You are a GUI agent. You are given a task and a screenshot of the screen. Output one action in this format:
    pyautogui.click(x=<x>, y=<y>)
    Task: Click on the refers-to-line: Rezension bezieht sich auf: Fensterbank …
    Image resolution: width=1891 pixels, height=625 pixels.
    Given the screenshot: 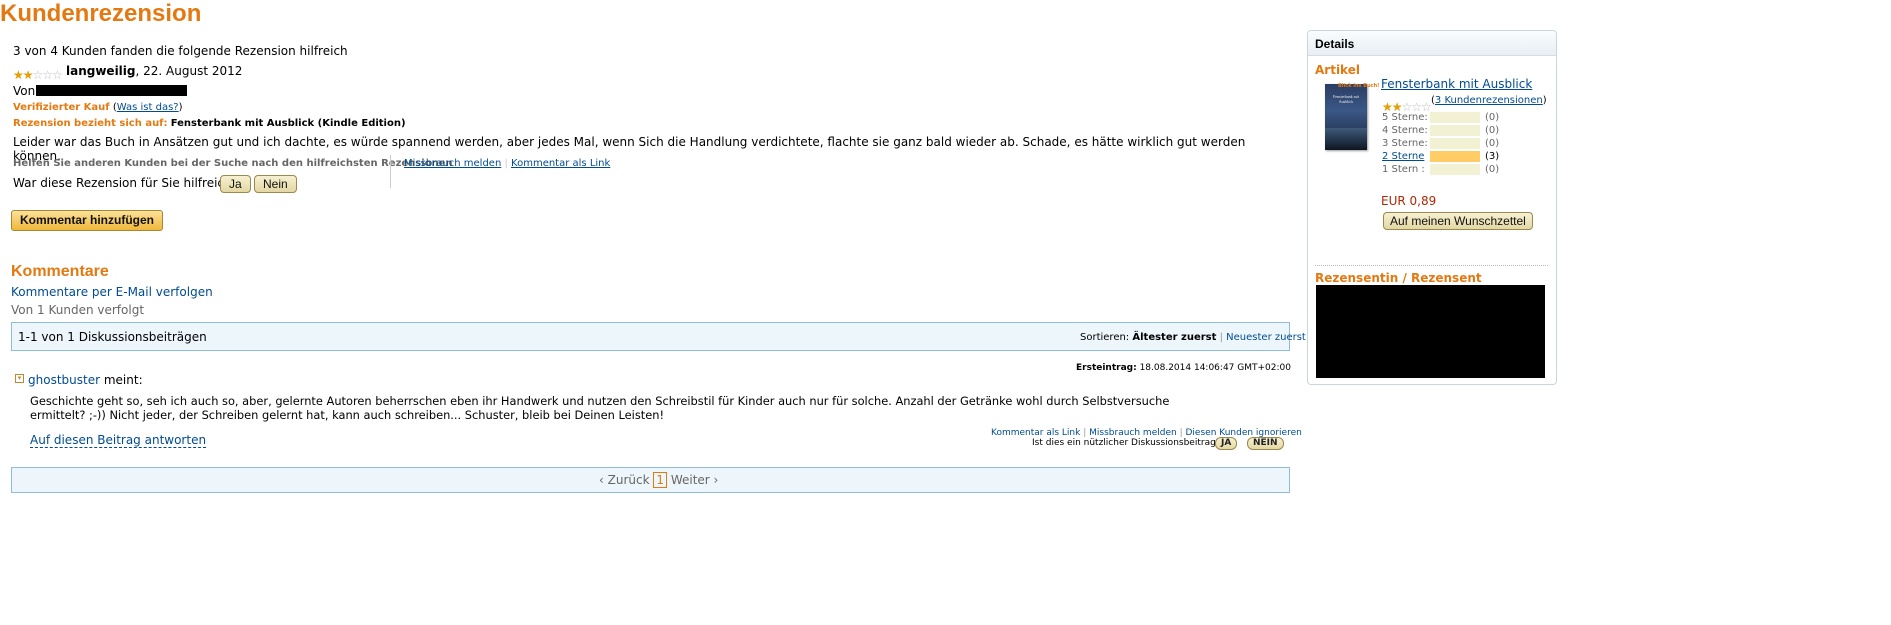 What is the action you would take?
    pyautogui.click(x=209, y=123)
    